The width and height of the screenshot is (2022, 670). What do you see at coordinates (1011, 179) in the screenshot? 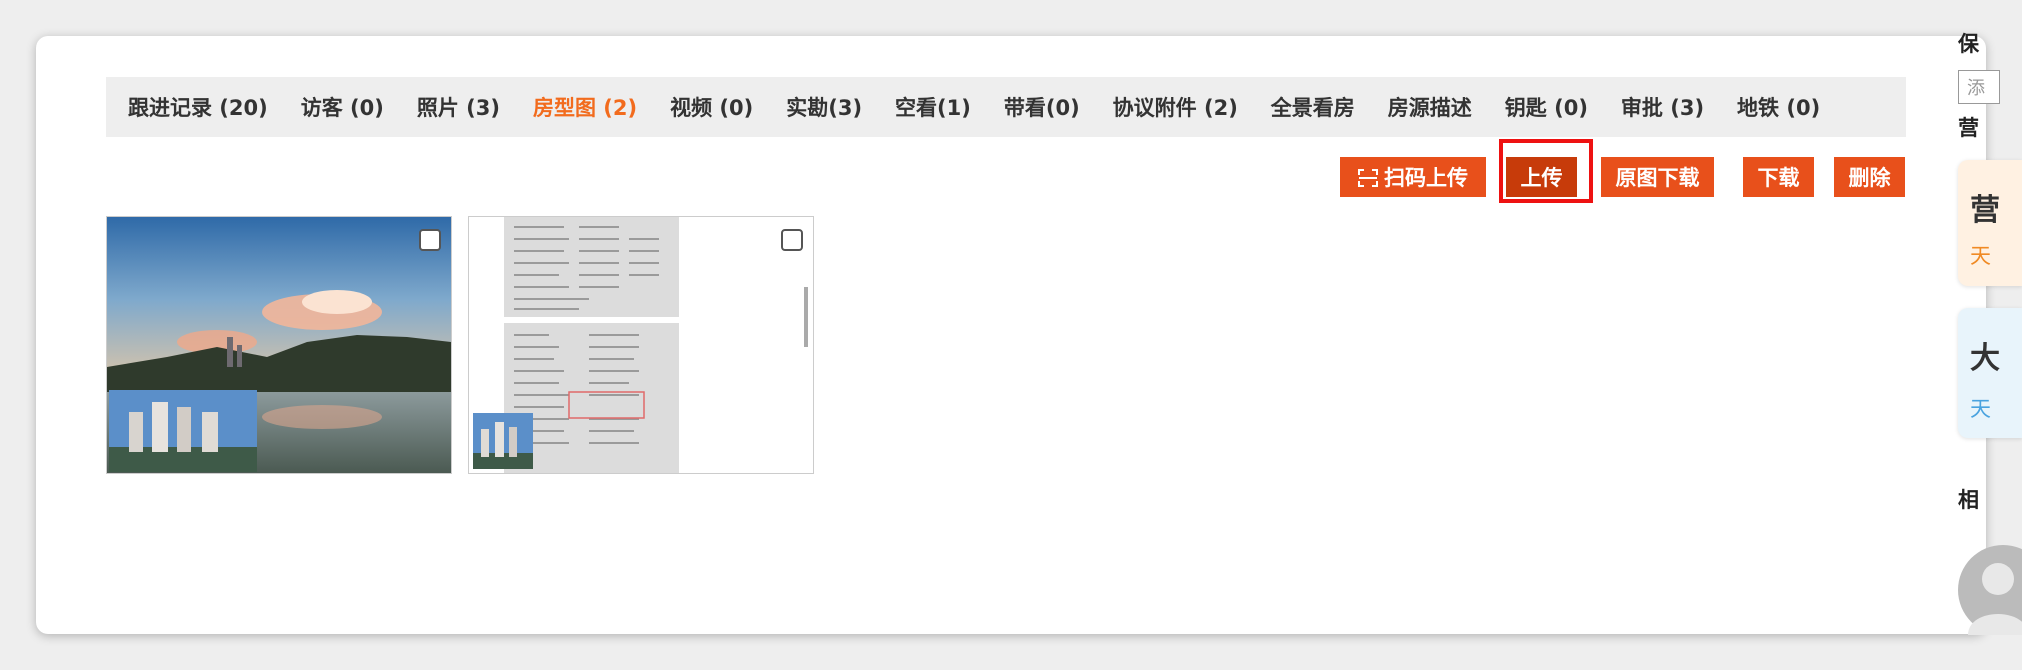
I see `action-bar: 扫码上传 上传 原图下载 下载 删除` at bounding box center [1011, 179].